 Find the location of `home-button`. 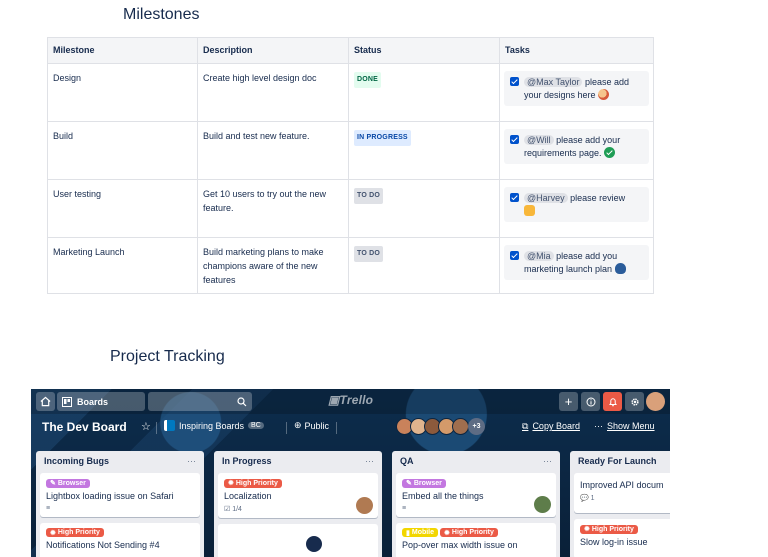

home-button is located at coordinates (45, 401).